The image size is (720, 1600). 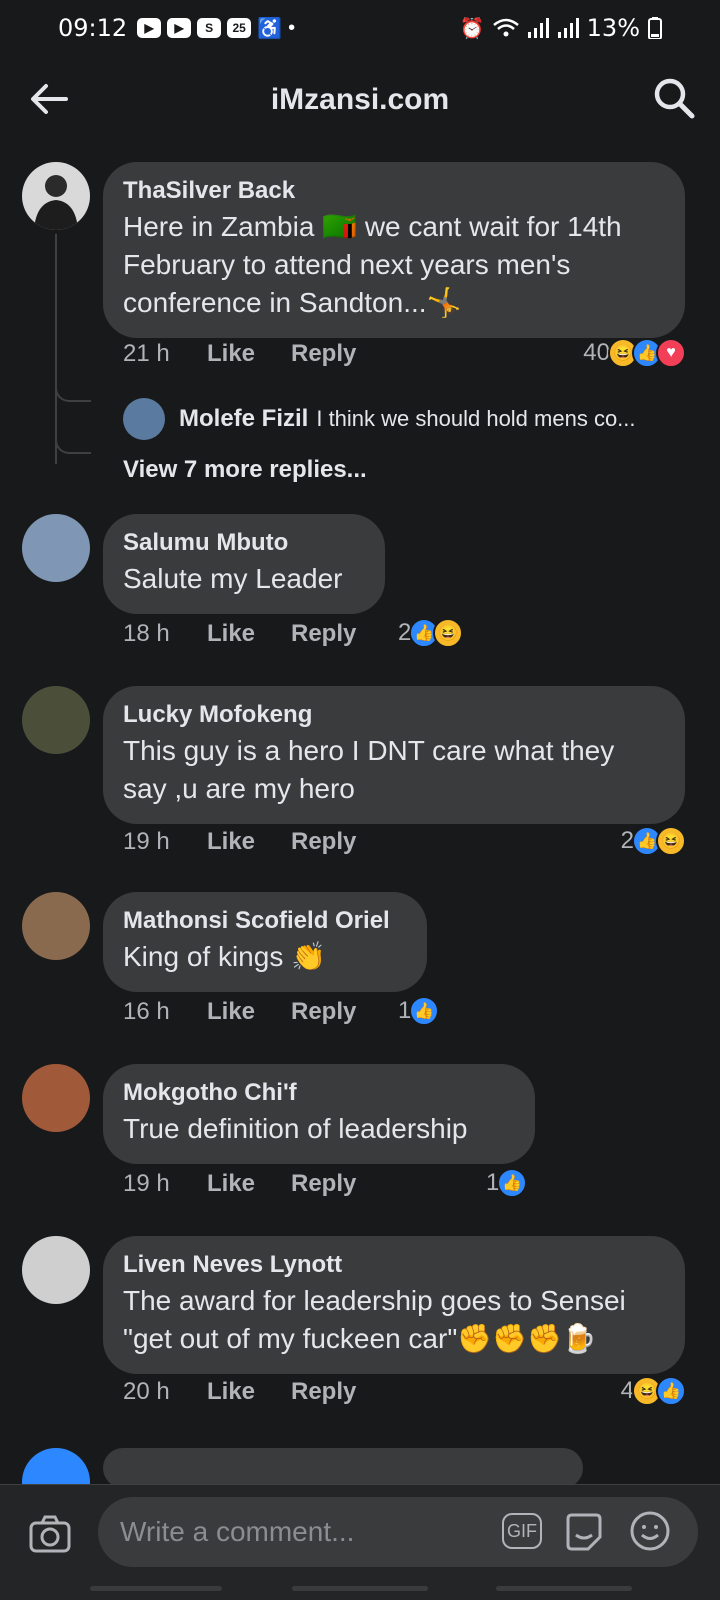 What do you see at coordinates (239, 28) in the screenshot?
I see `calendar-icon: 25` at bounding box center [239, 28].